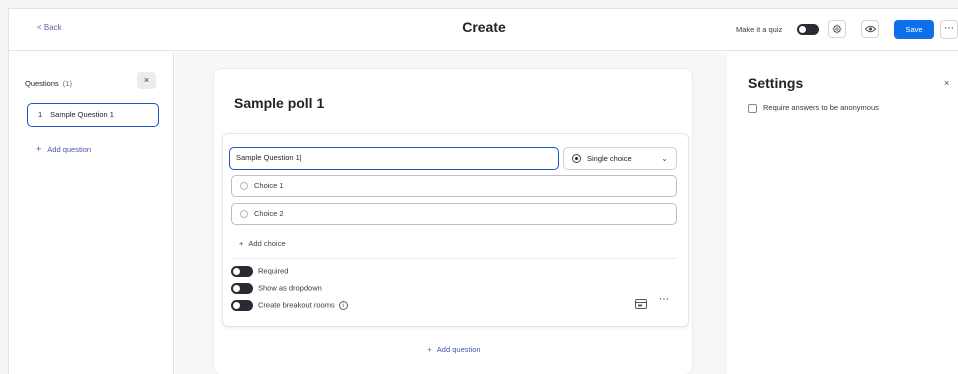  What do you see at coordinates (821, 107) in the screenshot?
I see `anonymous-label: Require answers to be anonymous` at bounding box center [821, 107].